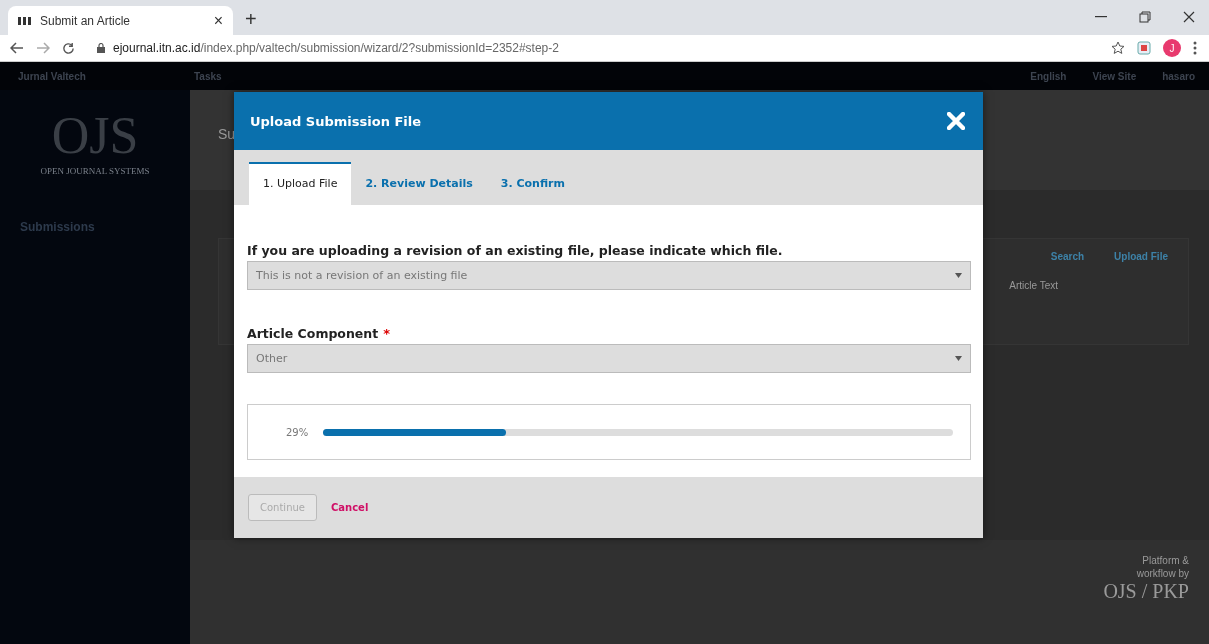 The height and width of the screenshot is (644, 1209). Describe the element at coordinates (1067, 256) in the screenshot. I see `search-link: Search` at that location.